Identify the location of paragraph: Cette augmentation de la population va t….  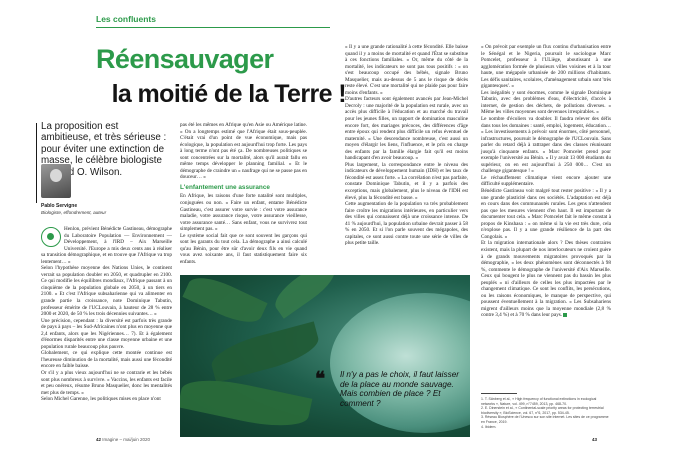
(406, 224).